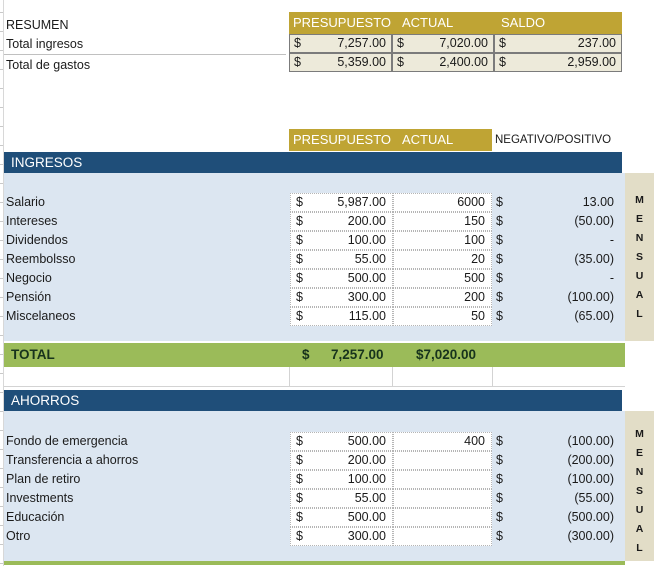  I want to click on ahorros-budget-cell-1: $200.00, so click(341, 460).